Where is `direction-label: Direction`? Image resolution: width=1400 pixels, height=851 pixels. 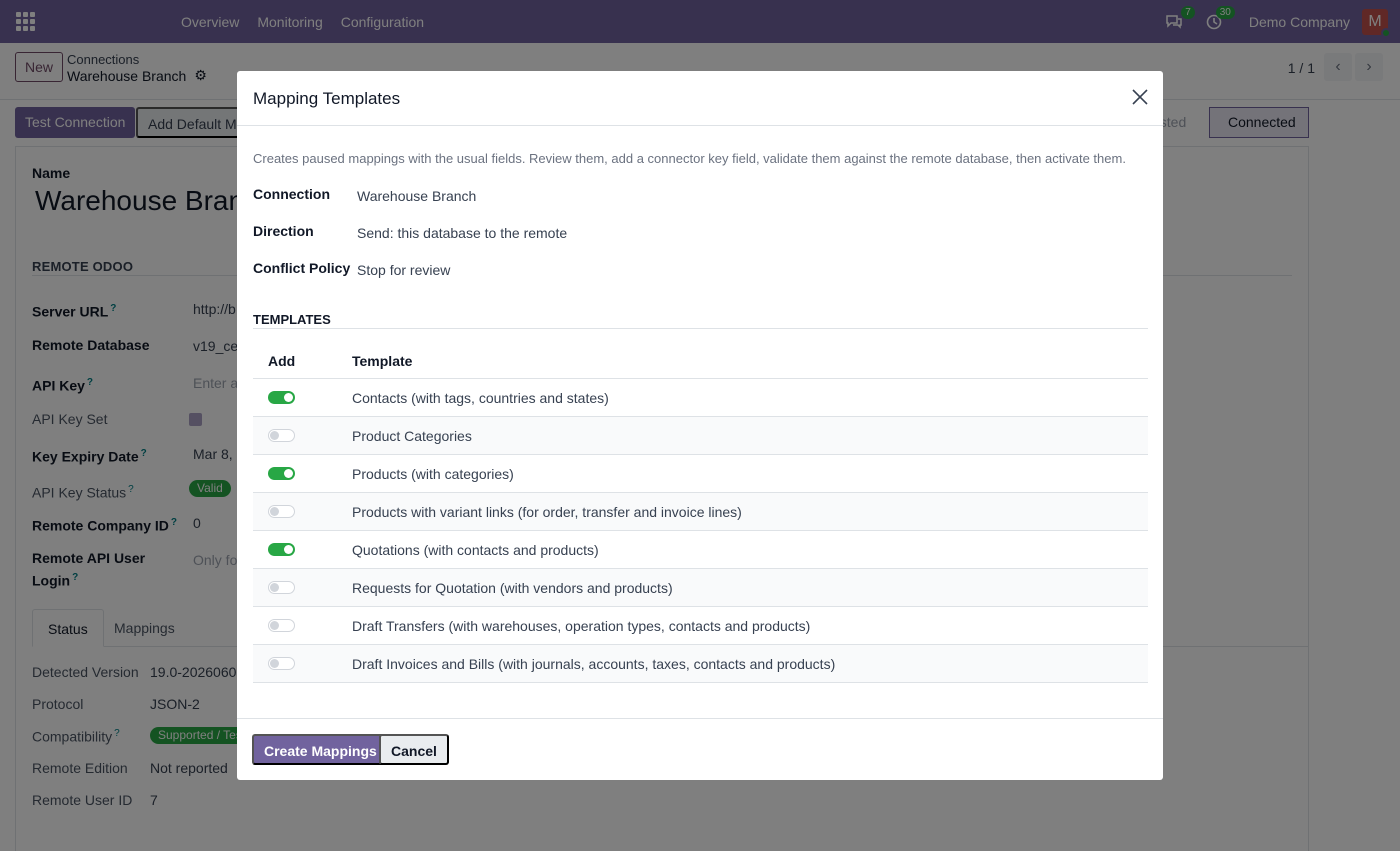 direction-label: Direction is located at coordinates (283, 231).